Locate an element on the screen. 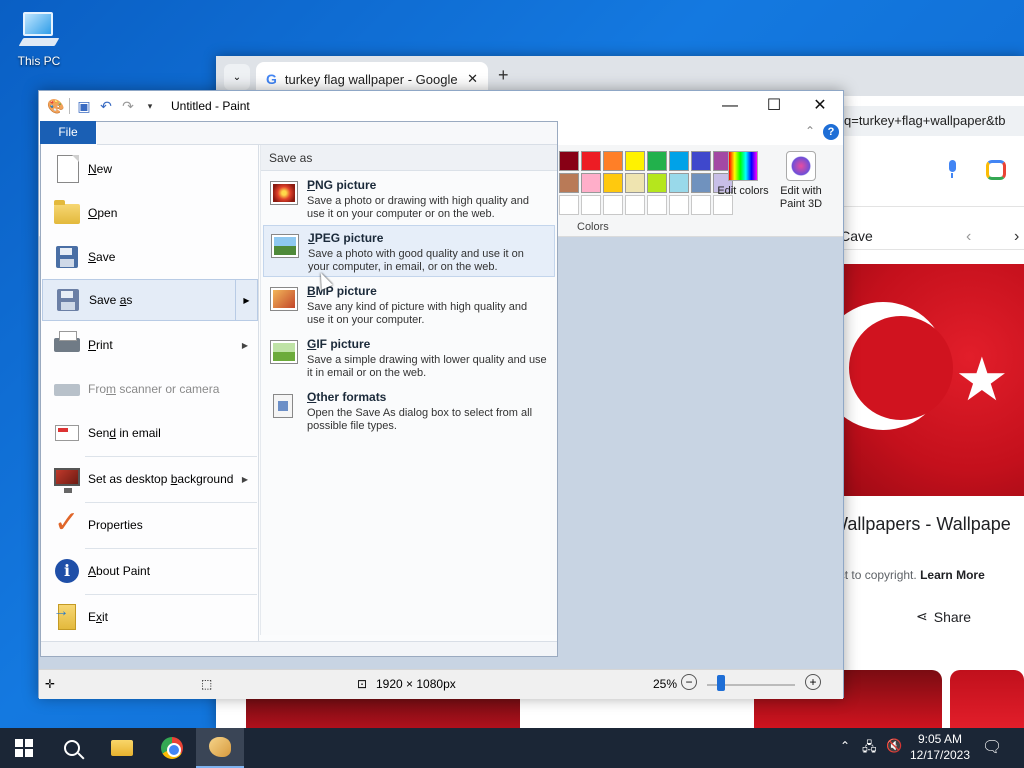 The height and width of the screenshot is (768, 1024). start-button is located at coordinates (24, 748).